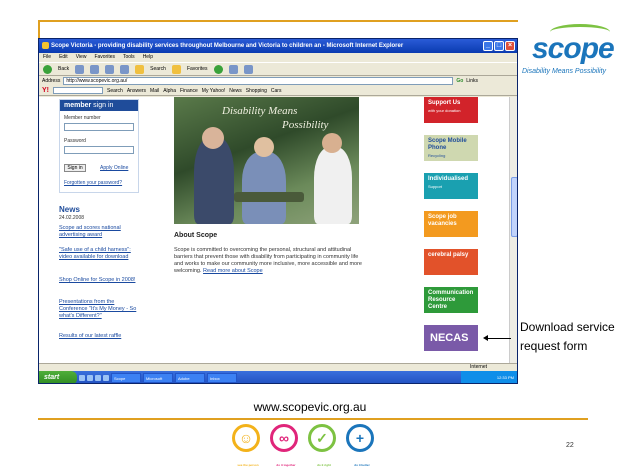 This screenshot has width=620, height=476. What do you see at coordinates (148, 57) in the screenshot?
I see `menu-help: Help` at bounding box center [148, 57].